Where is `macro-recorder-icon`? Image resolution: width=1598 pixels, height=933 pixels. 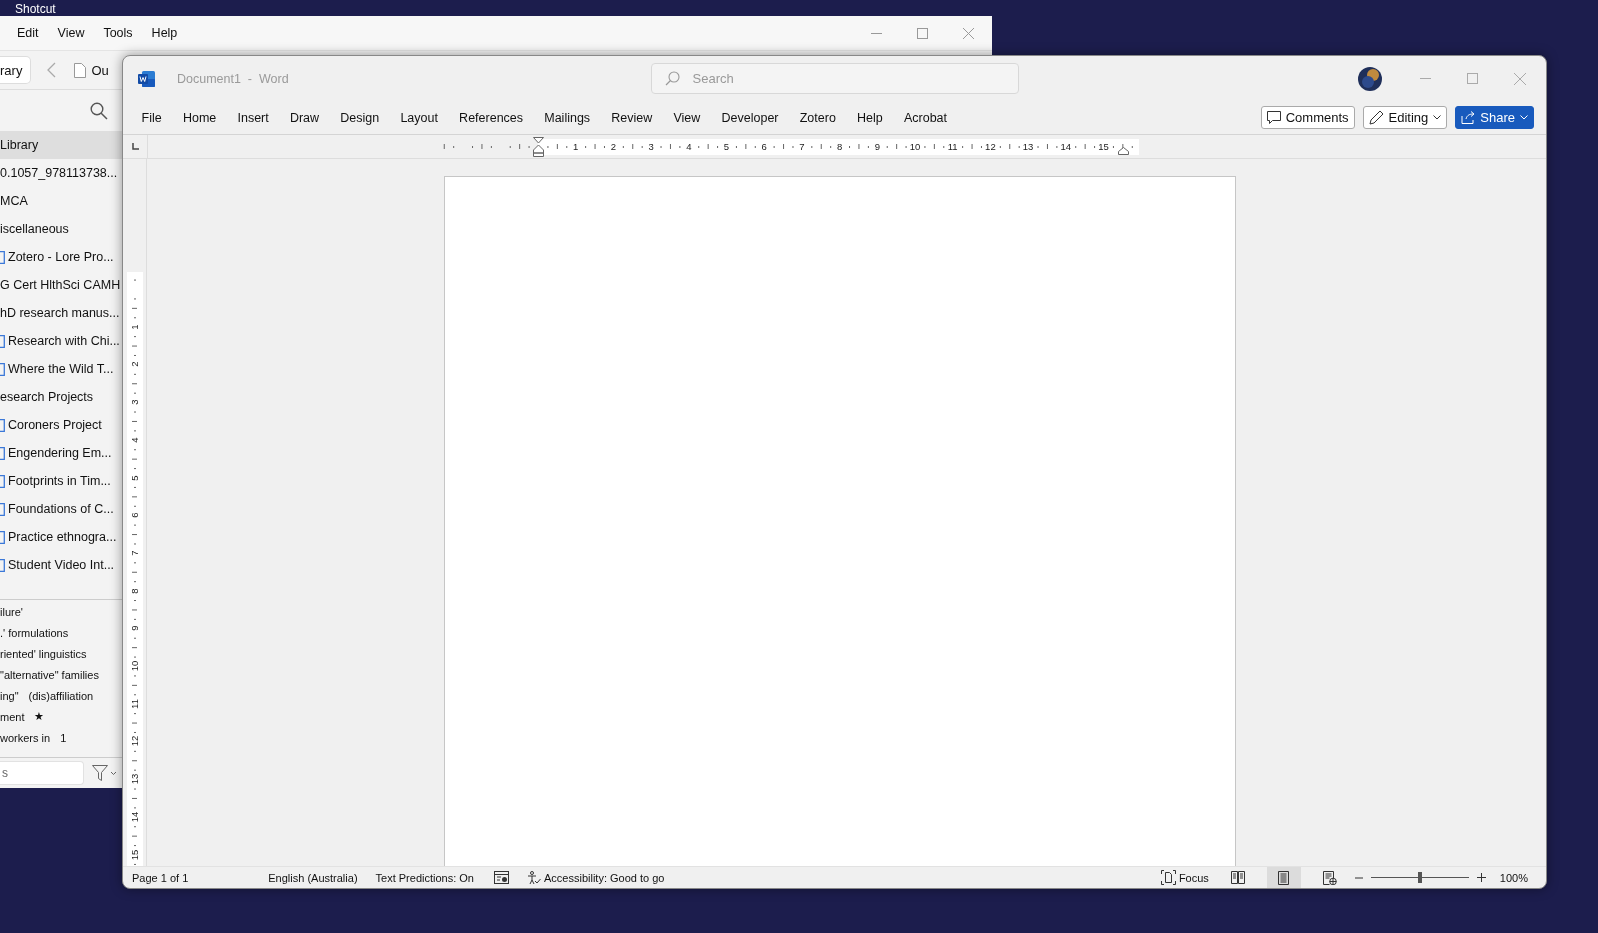 macro-recorder-icon is located at coordinates (501, 877).